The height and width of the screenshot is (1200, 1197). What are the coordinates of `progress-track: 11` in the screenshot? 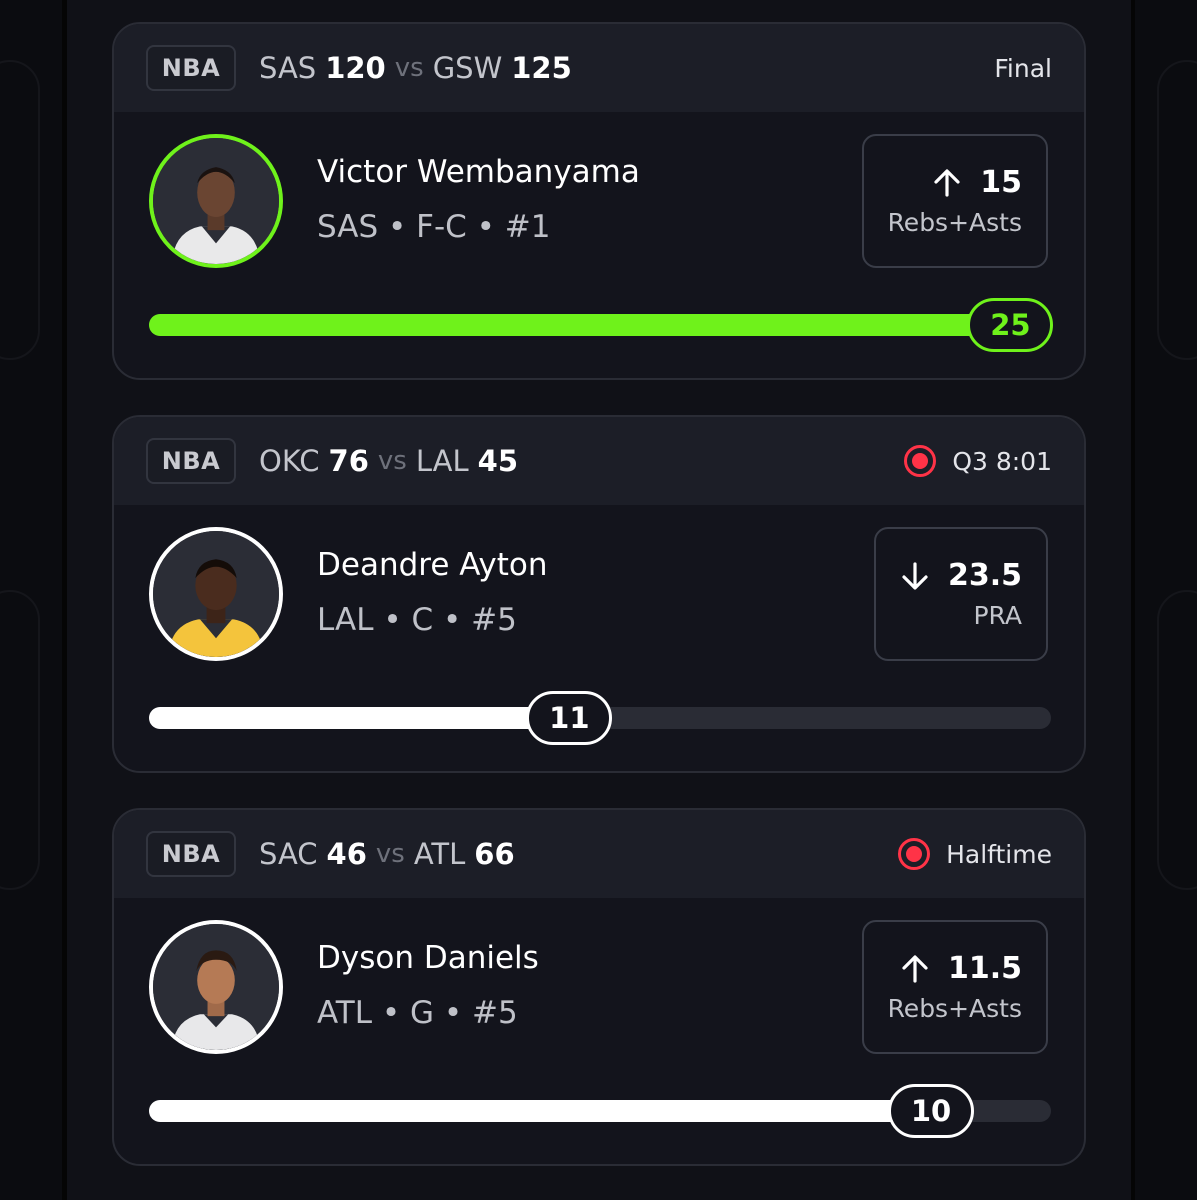 It's located at (600, 718).